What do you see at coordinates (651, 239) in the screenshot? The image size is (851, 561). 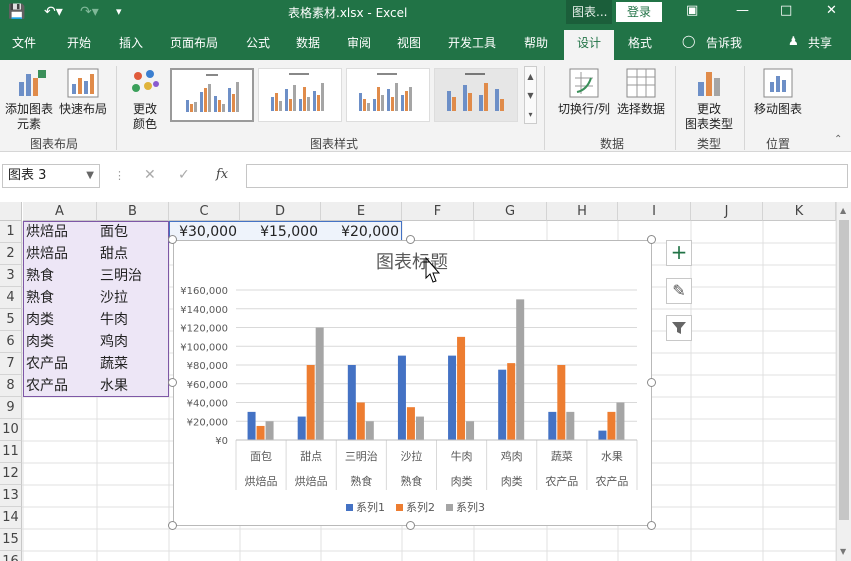 I see `resize-handle-tr` at bounding box center [651, 239].